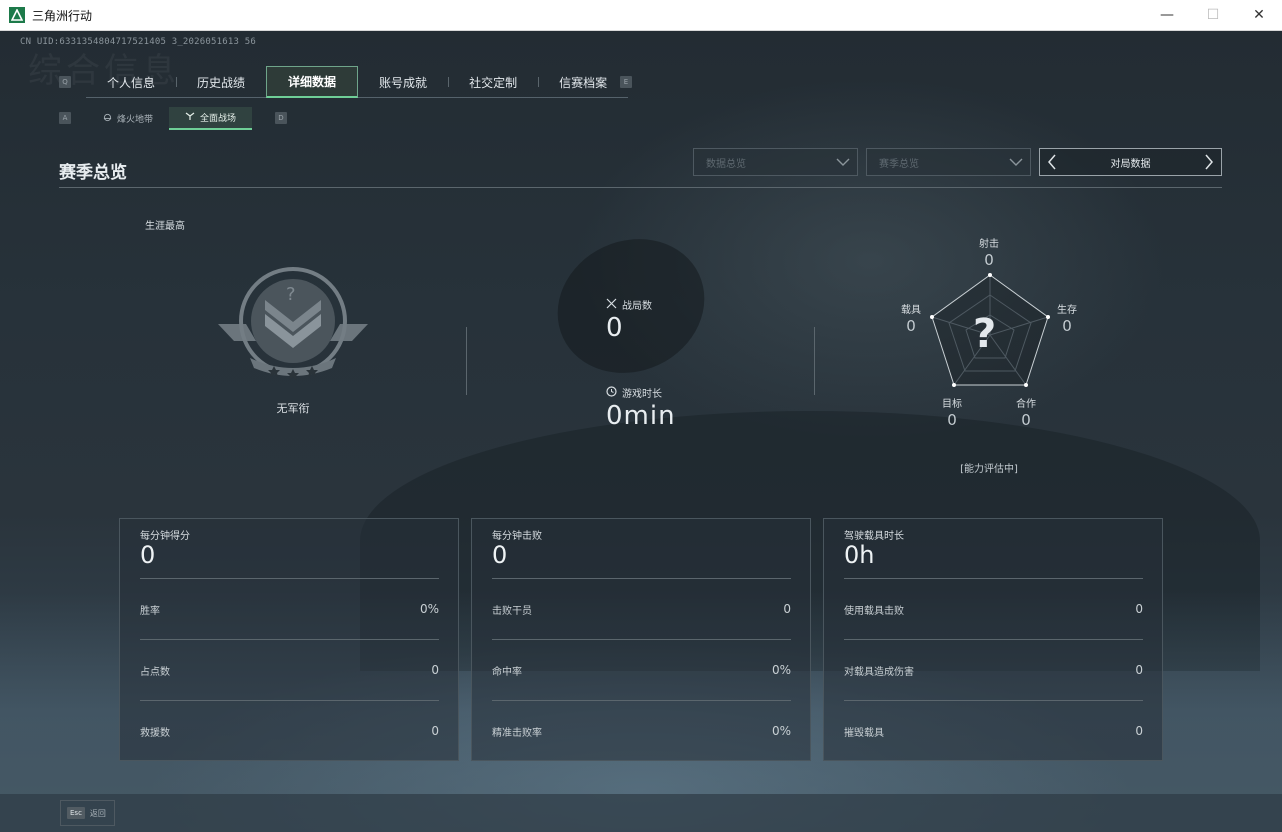  Describe the element at coordinates (1213, 15) in the screenshot. I see `maximize-button: ☐` at that location.